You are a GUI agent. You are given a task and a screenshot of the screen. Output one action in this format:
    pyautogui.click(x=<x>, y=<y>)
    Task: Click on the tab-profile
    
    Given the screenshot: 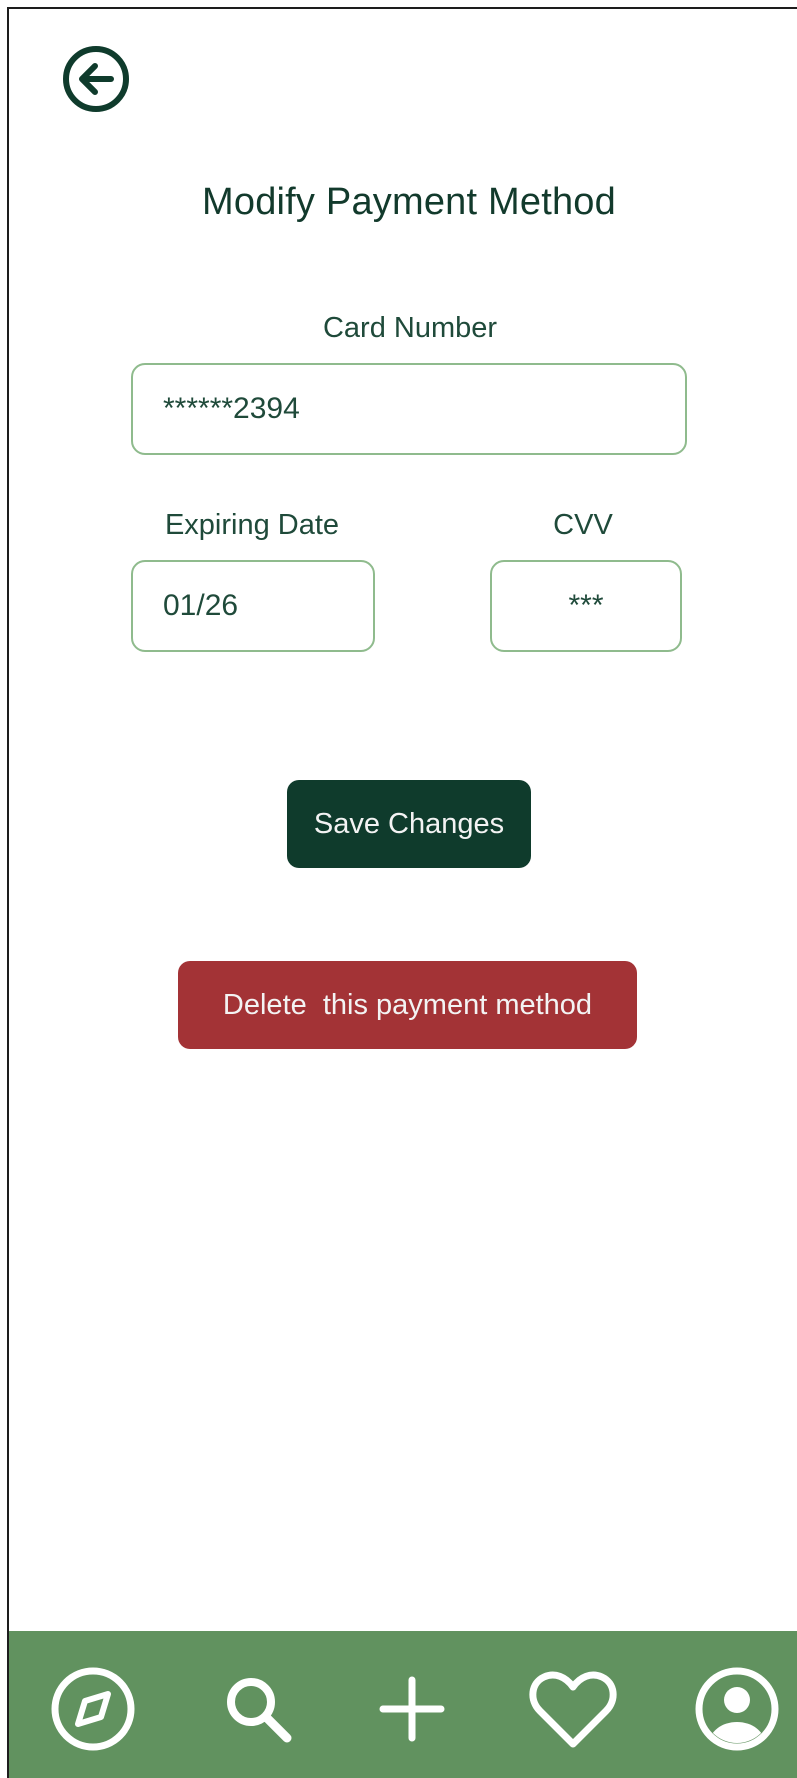 What is the action you would take?
    pyautogui.click(x=737, y=1709)
    